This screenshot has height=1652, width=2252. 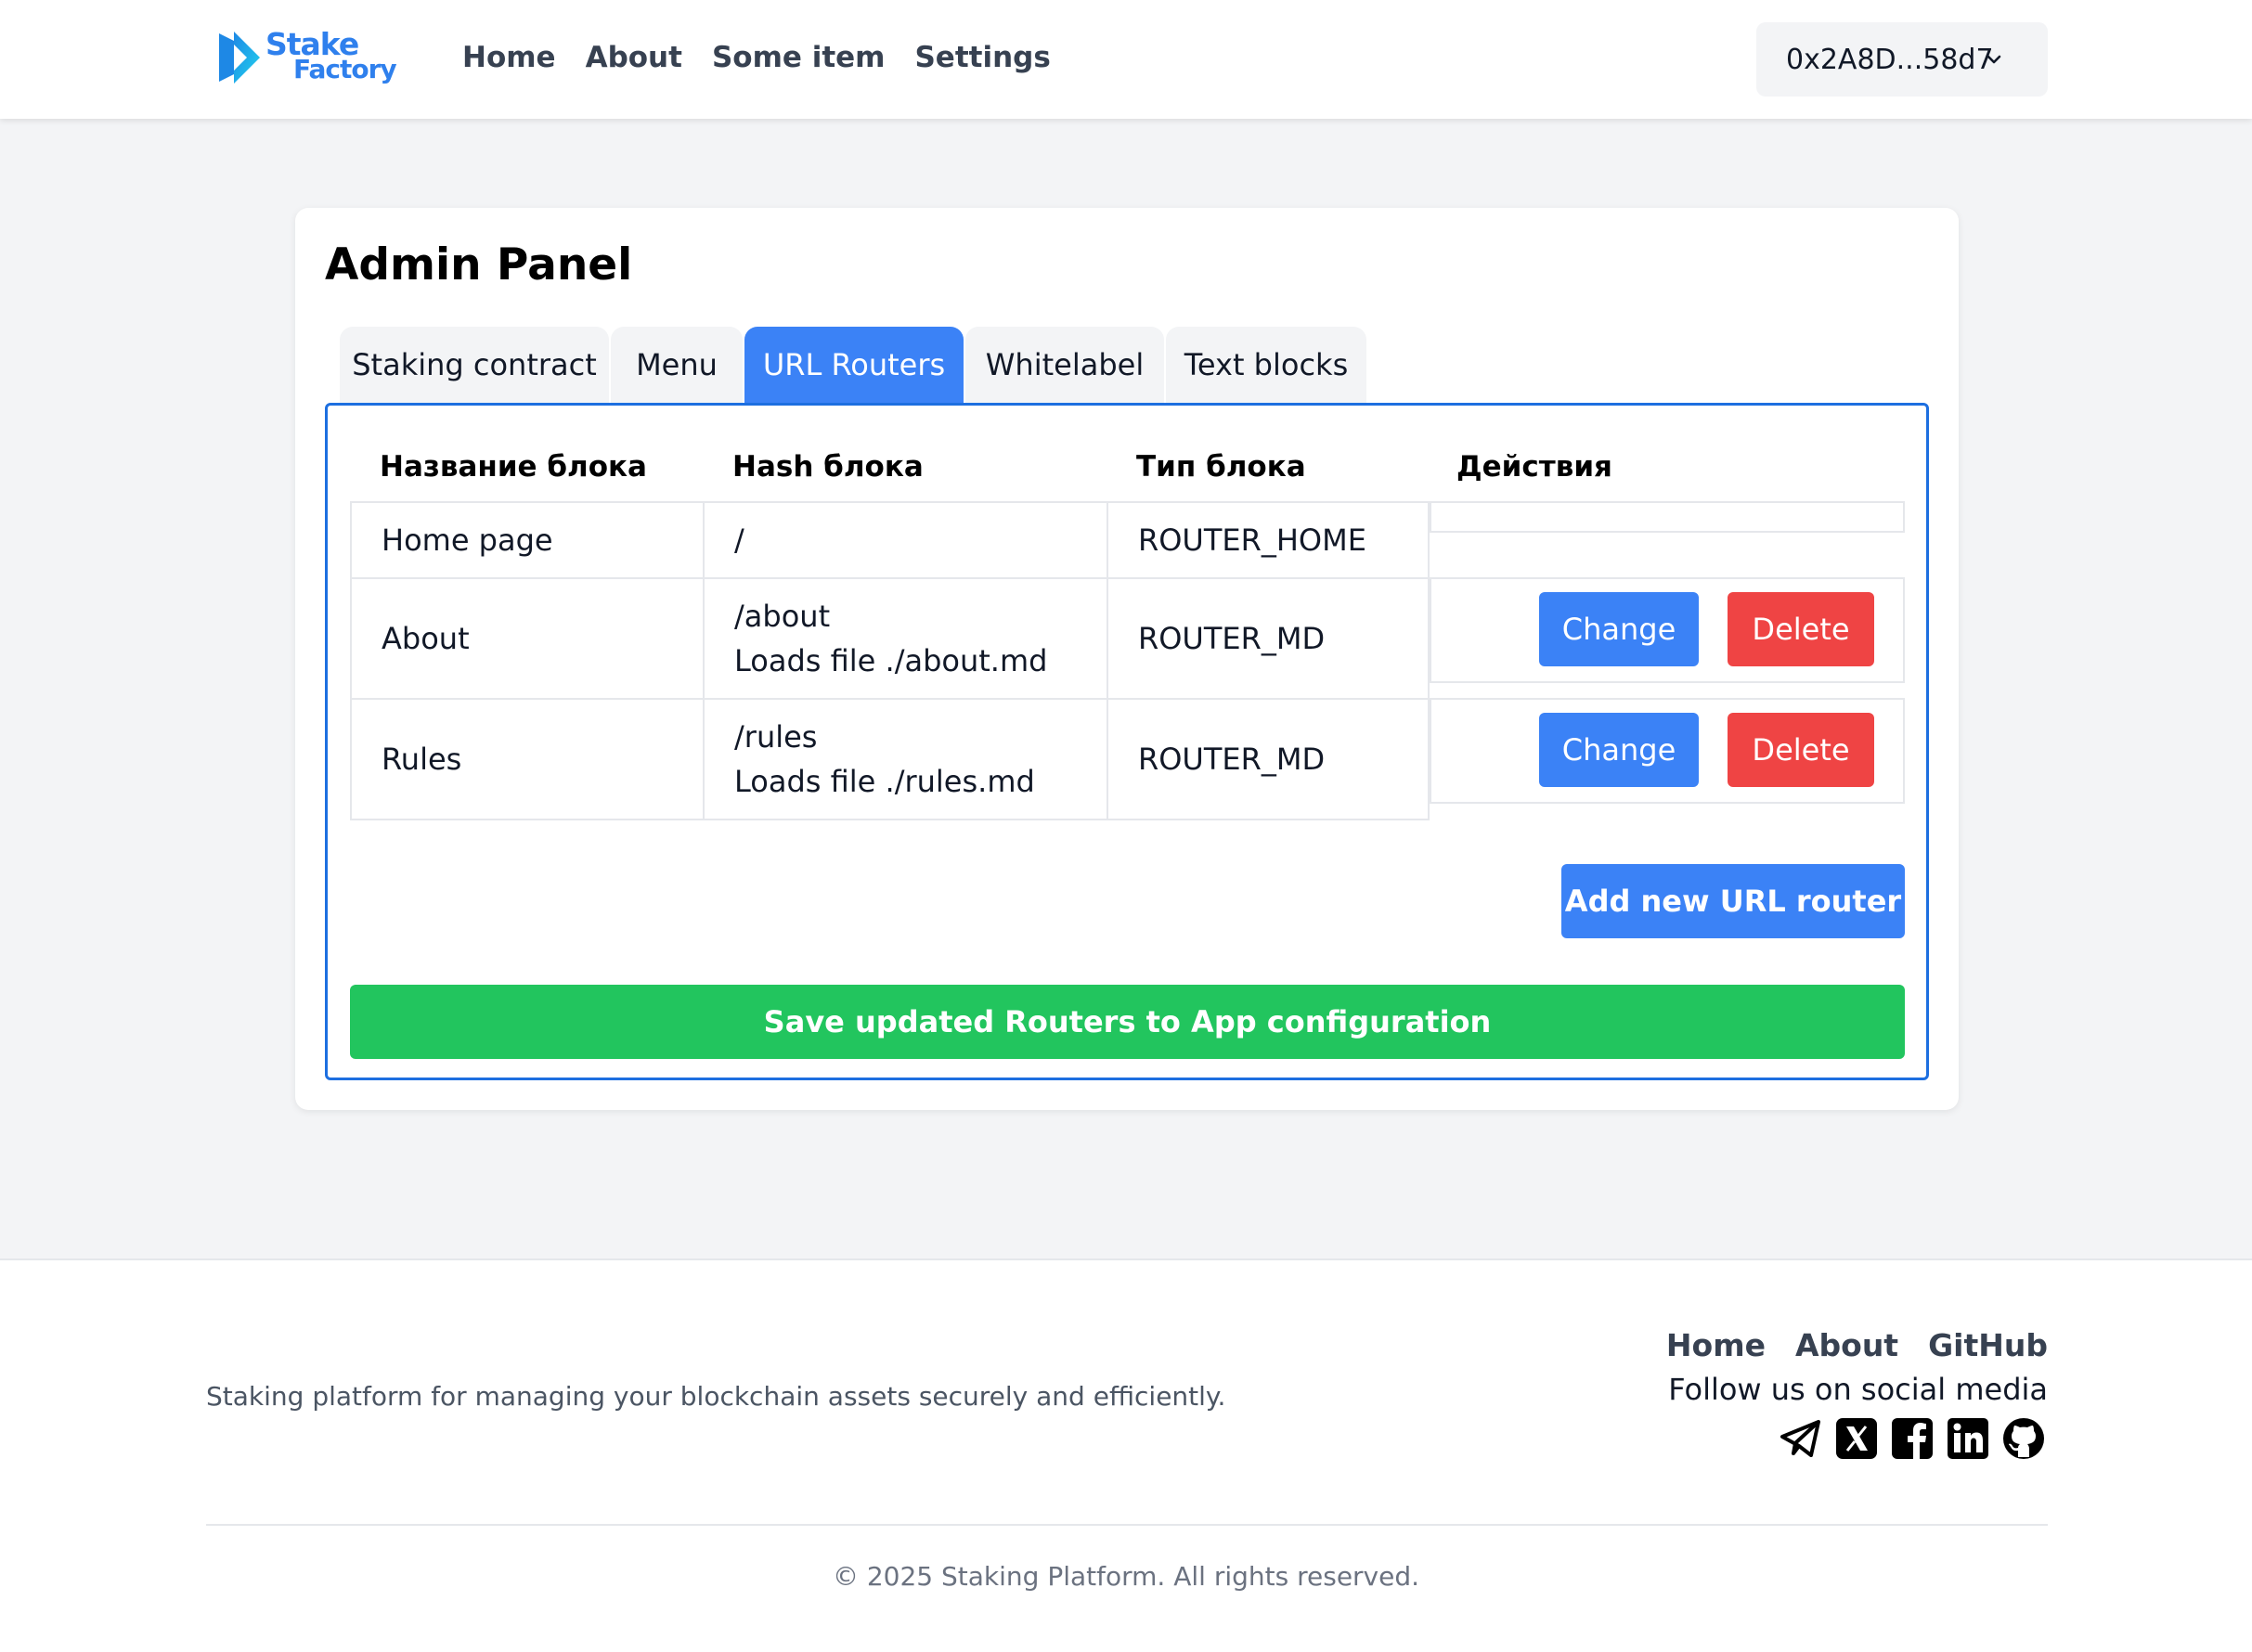 What do you see at coordinates (884, 781) in the screenshot?
I see `router-file-note: Loads file ./rules.md` at bounding box center [884, 781].